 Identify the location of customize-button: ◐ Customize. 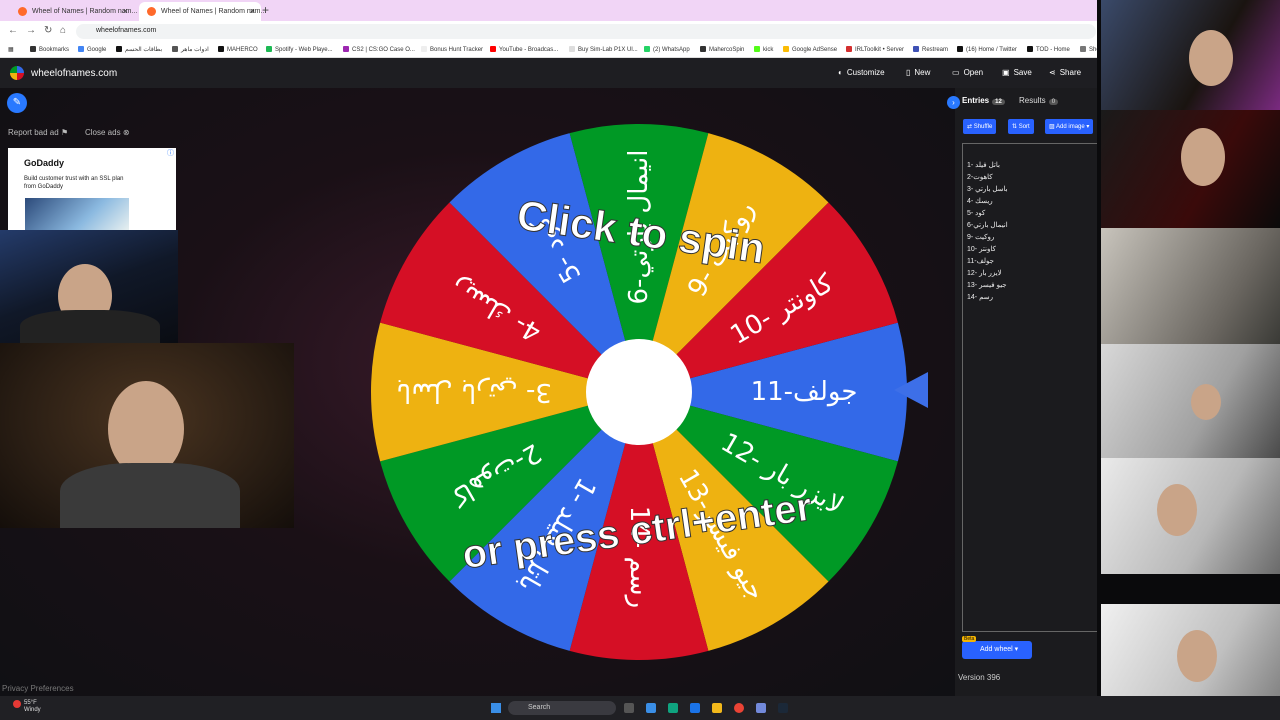
(863, 72).